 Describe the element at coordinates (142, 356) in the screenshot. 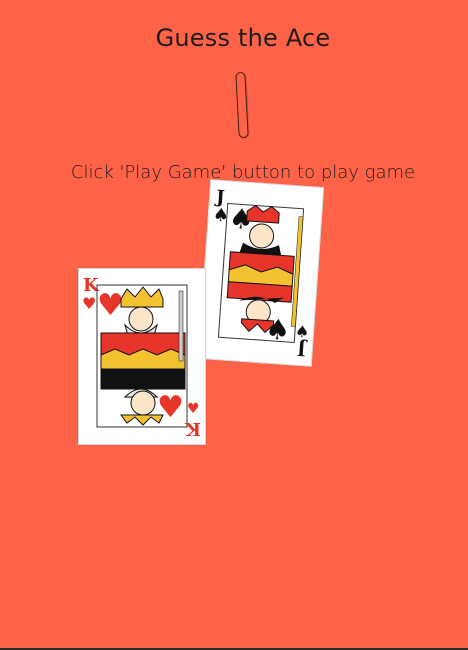

I see `king-of-hearts-card: K ♥ ♥ ♥ ♥ K` at that location.